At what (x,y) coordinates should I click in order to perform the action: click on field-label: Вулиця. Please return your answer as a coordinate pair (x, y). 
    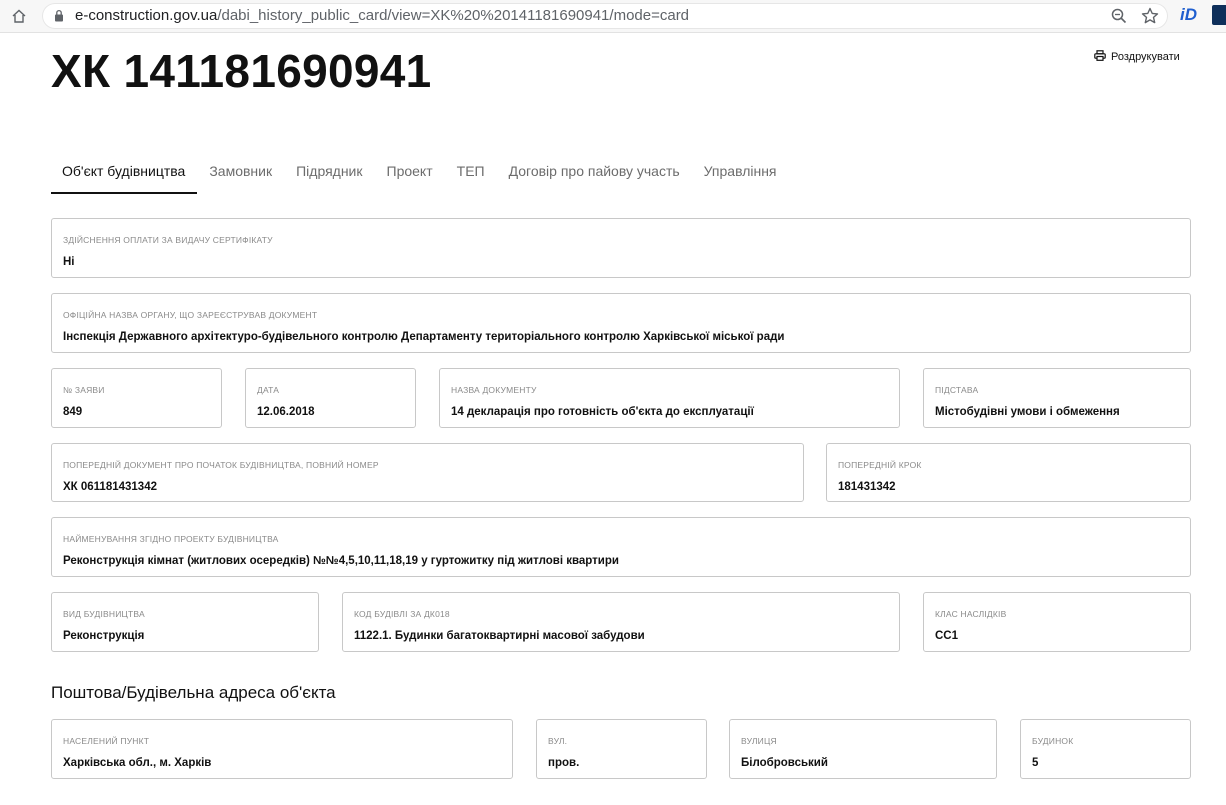
    Looking at the image, I should click on (759, 741).